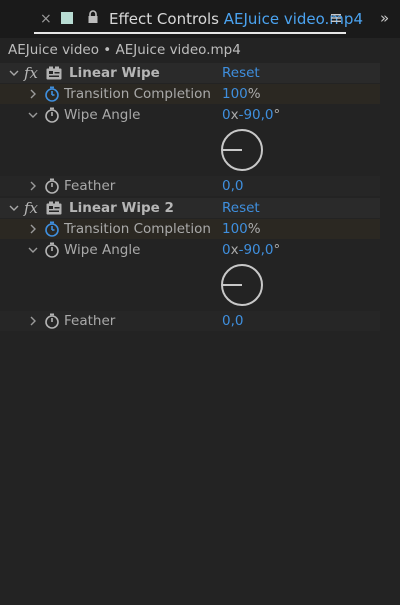 This screenshot has height=605, width=400. What do you see at coordinates (121, 208) in the screenshot?
I see `effect-name: Linear Wipe 2` at bounding box center [121, 208].